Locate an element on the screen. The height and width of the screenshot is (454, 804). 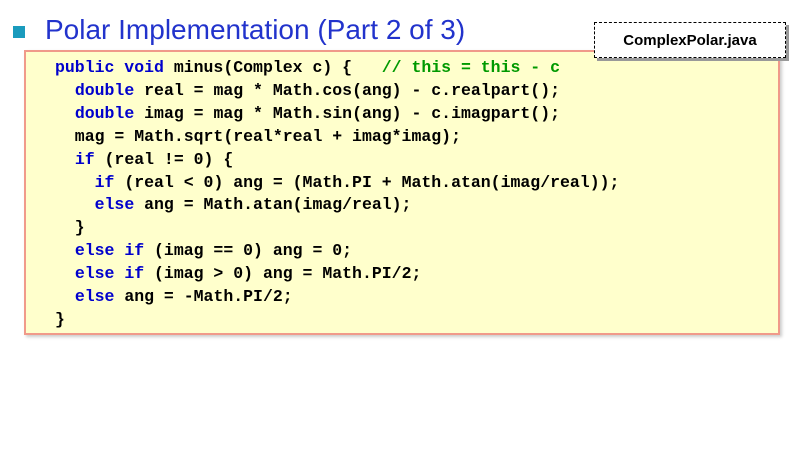
code-line: else if (imag == 0) ang = 0; is located at coordinates (337, 251).